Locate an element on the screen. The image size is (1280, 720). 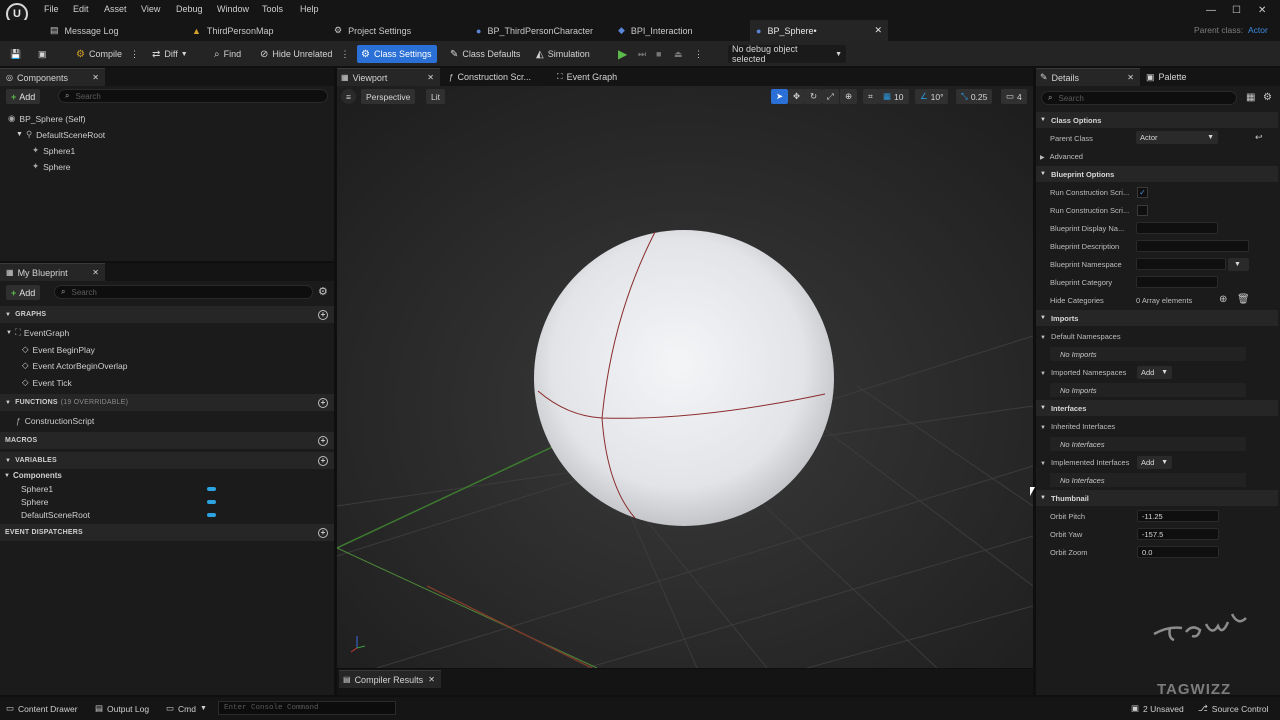
orbit-pitch-field: -11.25 is located at coordinates (1178, 516).